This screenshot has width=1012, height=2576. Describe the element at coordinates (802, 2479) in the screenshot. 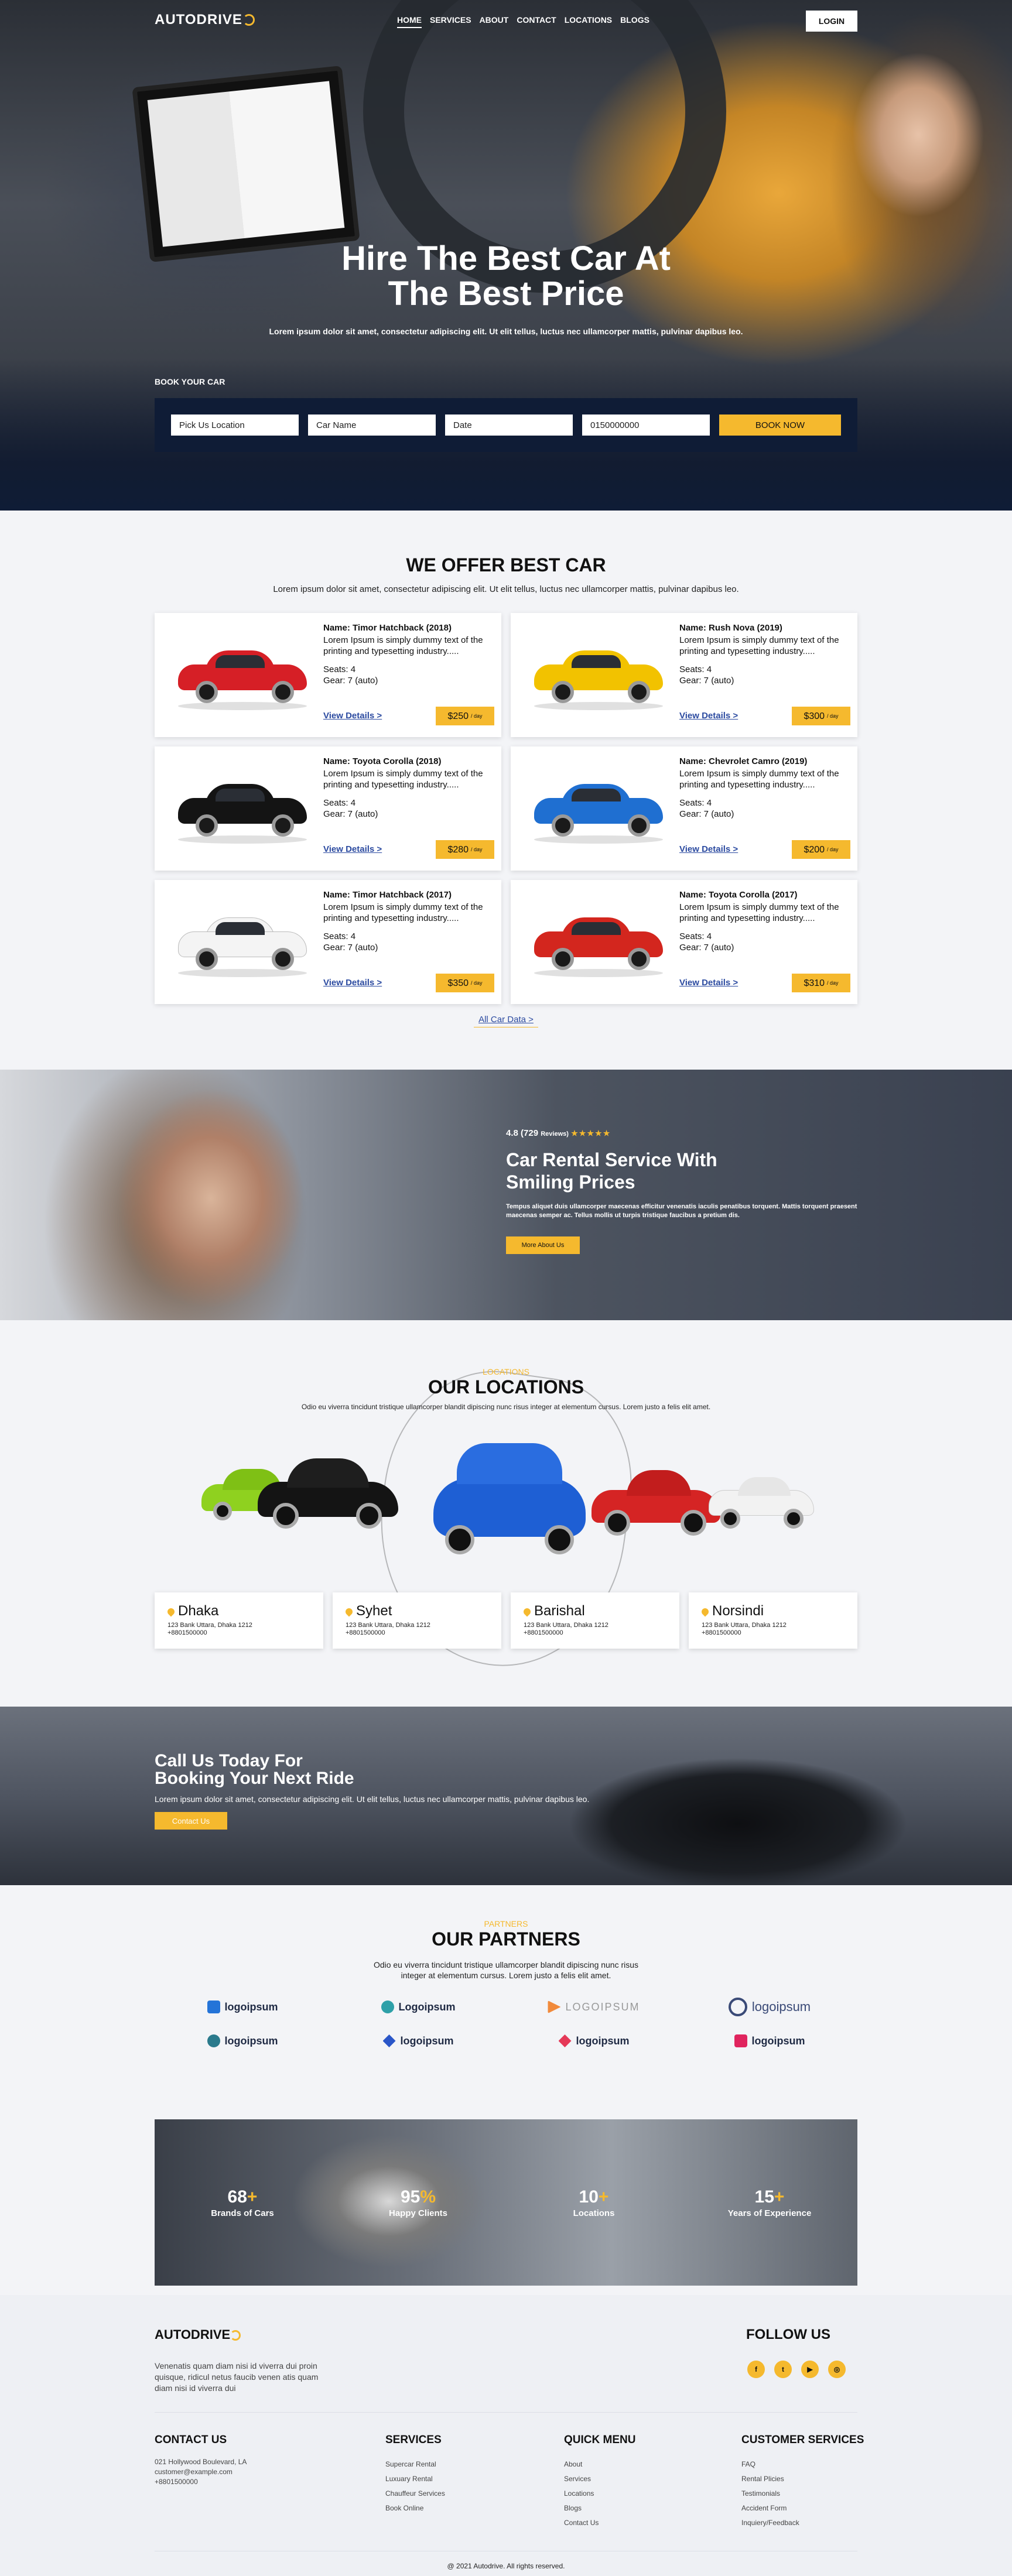

I see `footer-link: Rental Plicies` at that location.